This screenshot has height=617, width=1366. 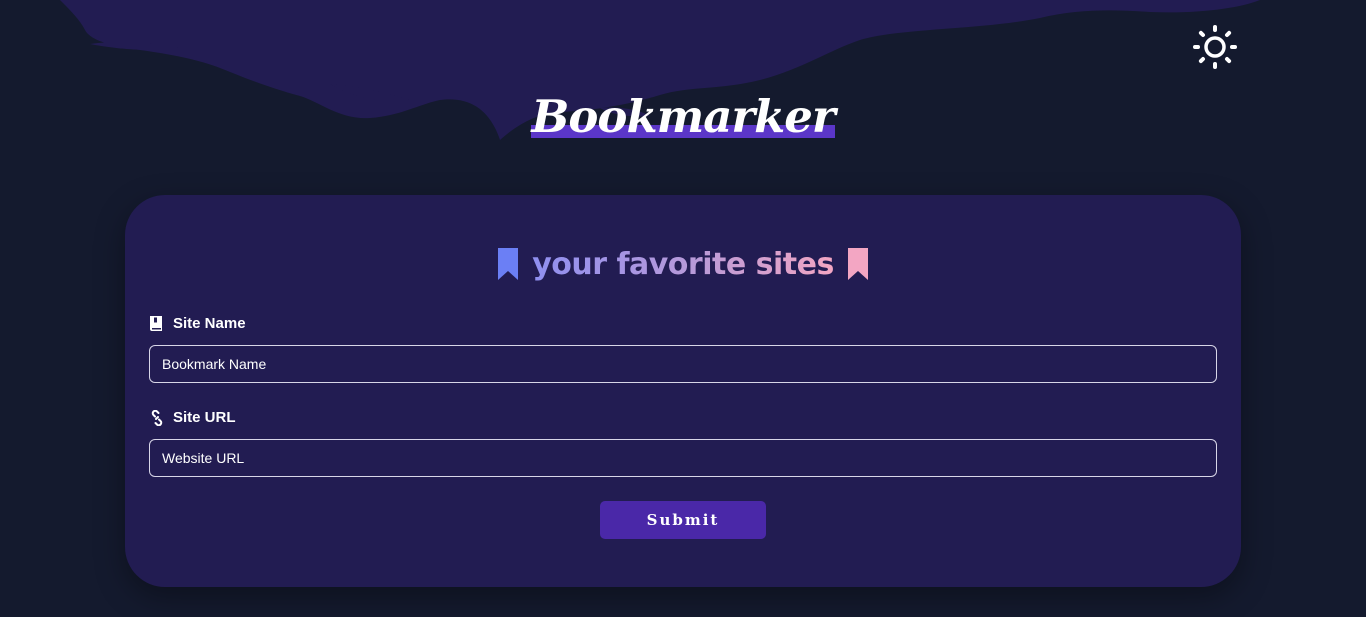 I want to click on site-name-label: Site Name, so click(x=197, y=323).